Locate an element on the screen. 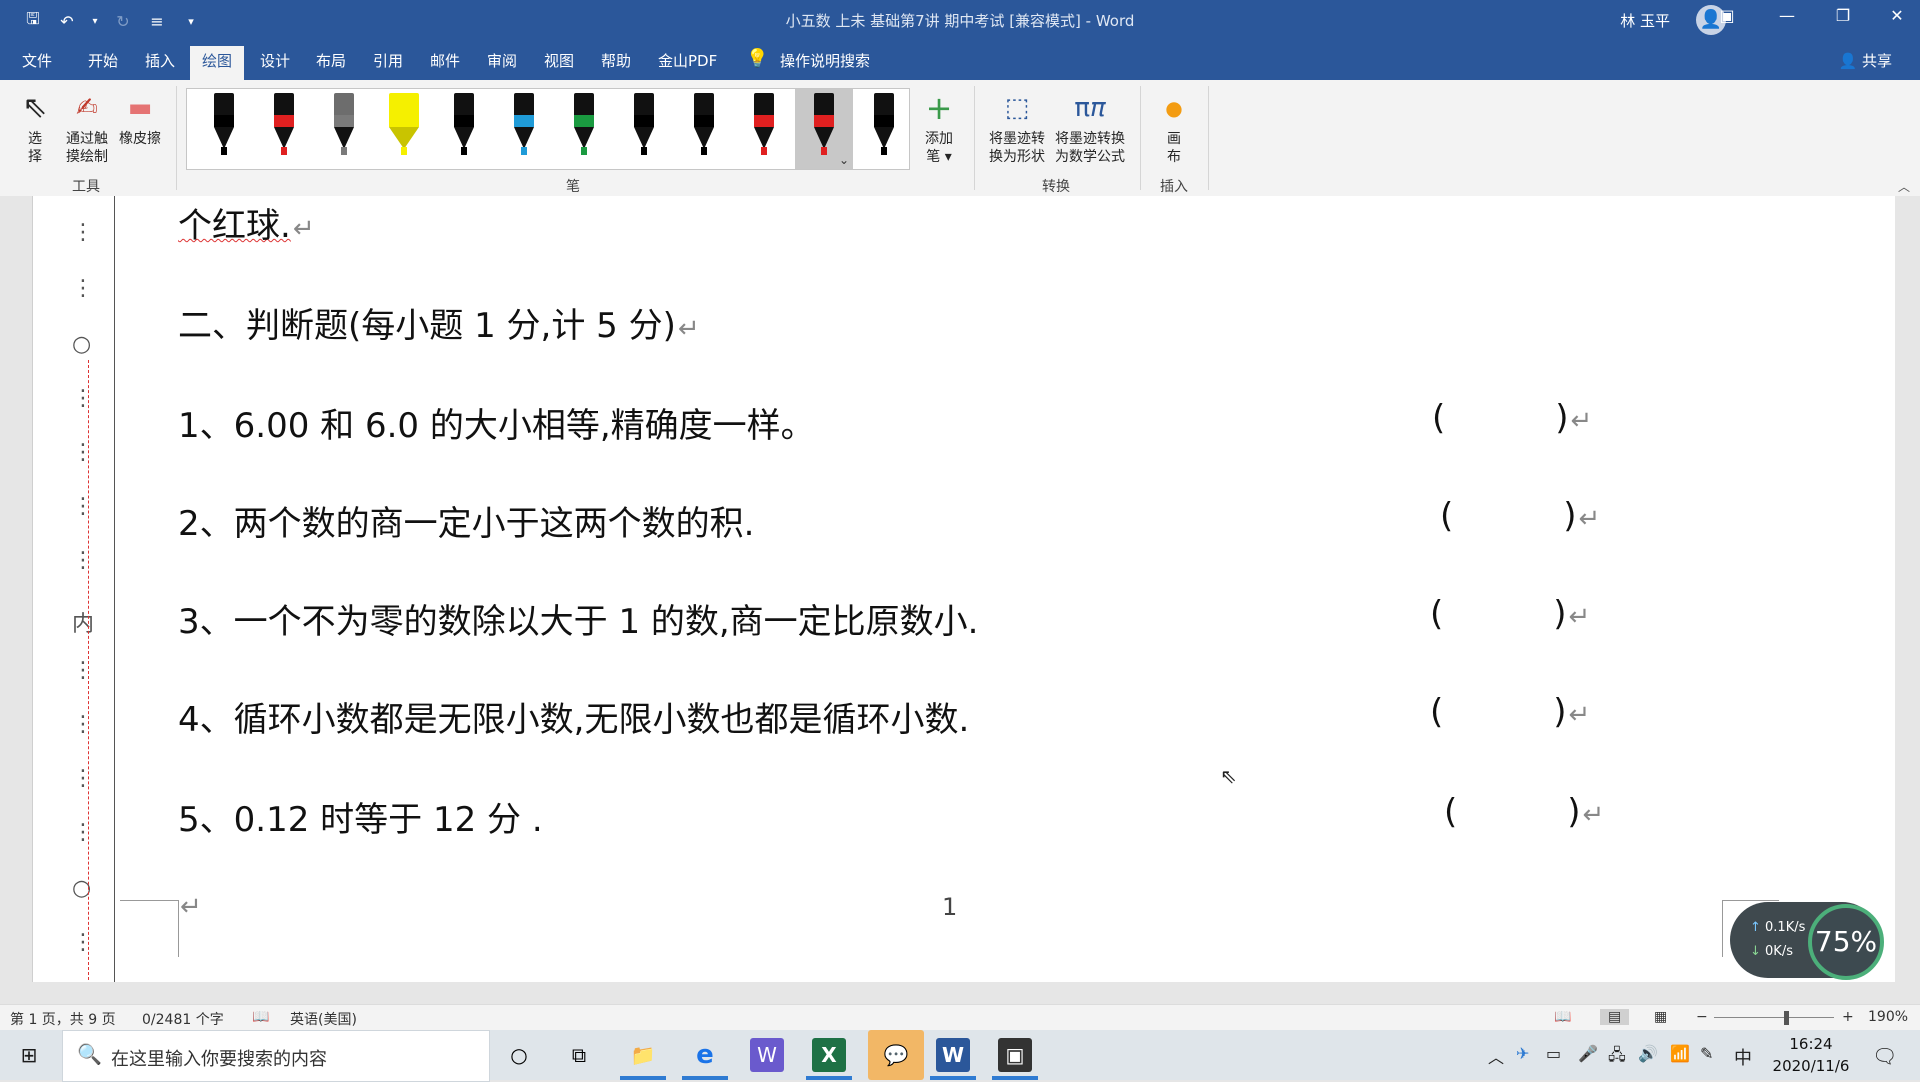 The image size is (1920, 1082). touch-draw-button: ✍ 通过触 摸绘制 is located at coordinates (87, 127).